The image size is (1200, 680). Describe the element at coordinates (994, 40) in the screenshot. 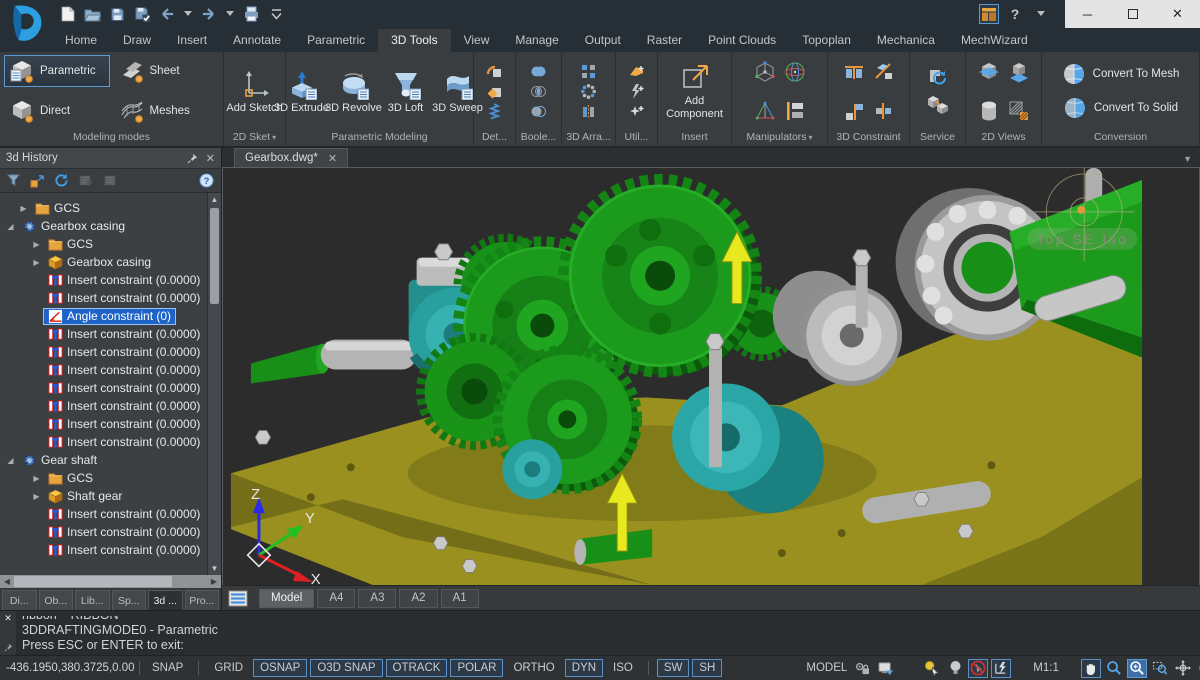

I see `tab-mechwizard: MechWizard` at that location.